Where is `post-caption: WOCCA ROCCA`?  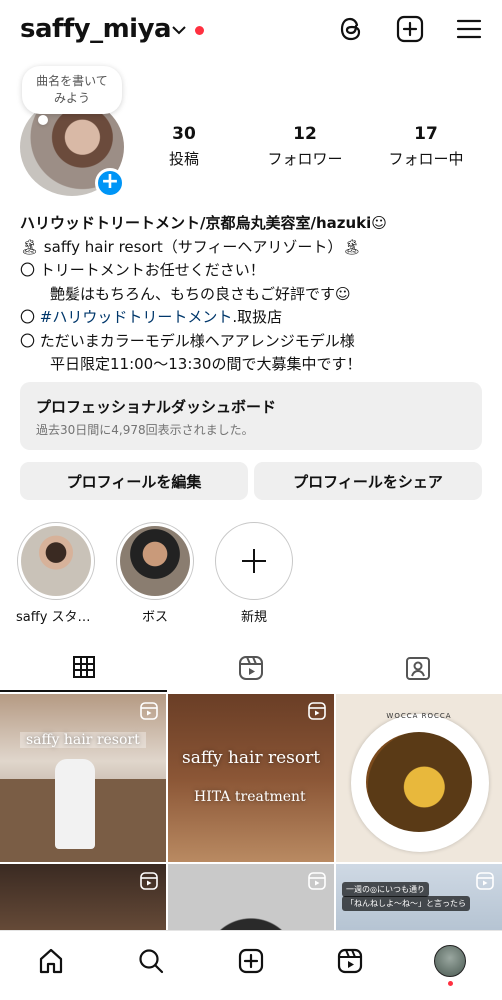
post-caption: WOCCA ROCCA is located at coordinates (419, 716).